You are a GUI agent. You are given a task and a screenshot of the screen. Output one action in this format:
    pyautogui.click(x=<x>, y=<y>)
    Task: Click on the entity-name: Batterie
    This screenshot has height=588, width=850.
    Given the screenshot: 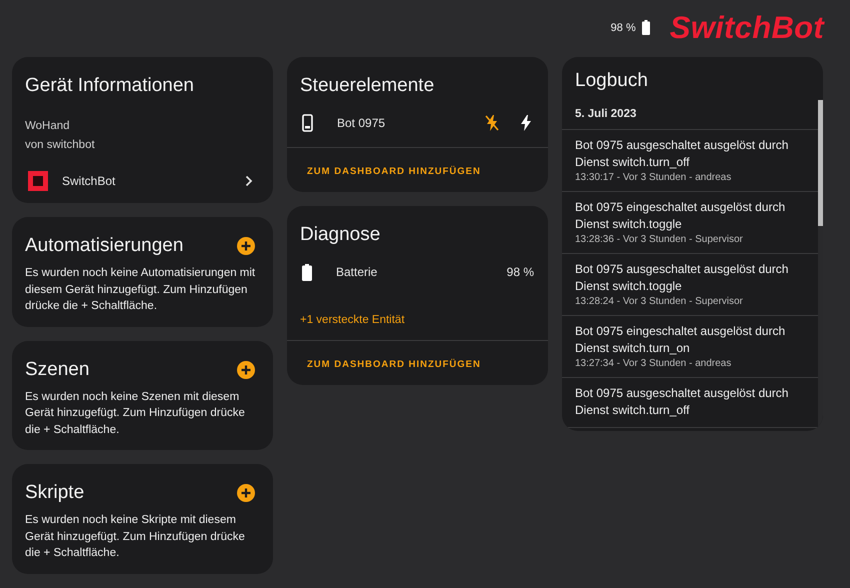 What is the action you would take?
    pyautogui.click(x=421, y=272)
    